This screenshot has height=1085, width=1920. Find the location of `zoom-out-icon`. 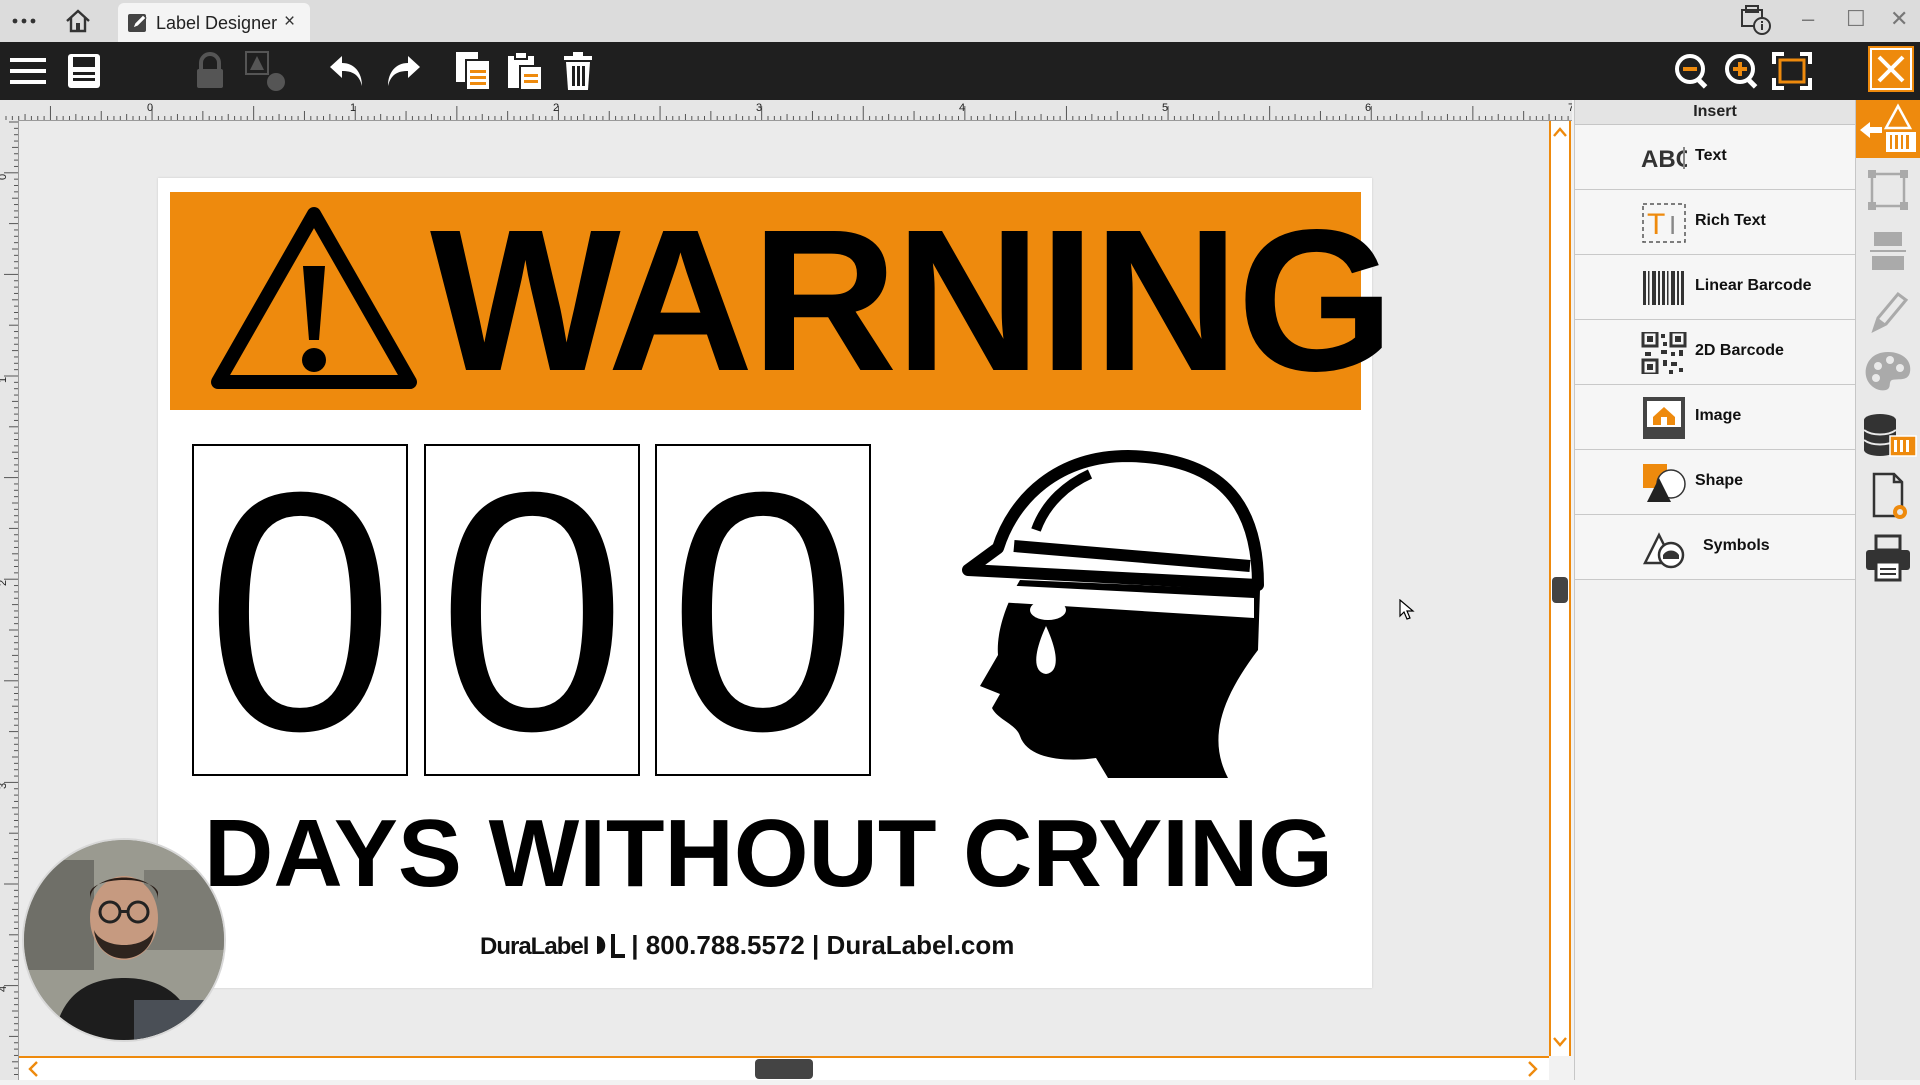

zoom-out-icon is located at coordinates (1691, 71).